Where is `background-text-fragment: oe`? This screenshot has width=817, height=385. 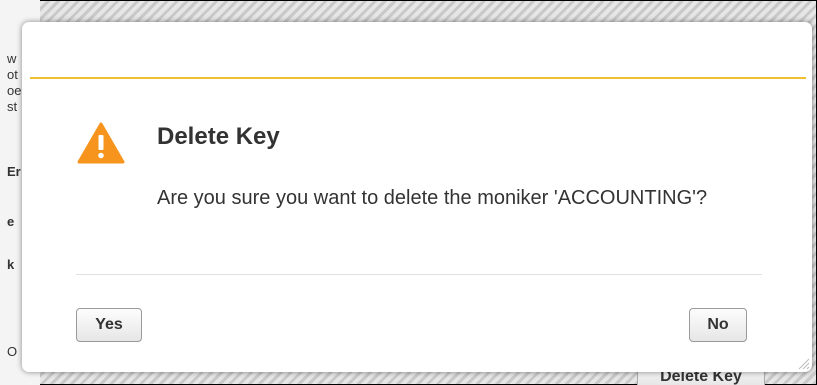 background-text-fragment: oe is located at coordinates (14, 90).